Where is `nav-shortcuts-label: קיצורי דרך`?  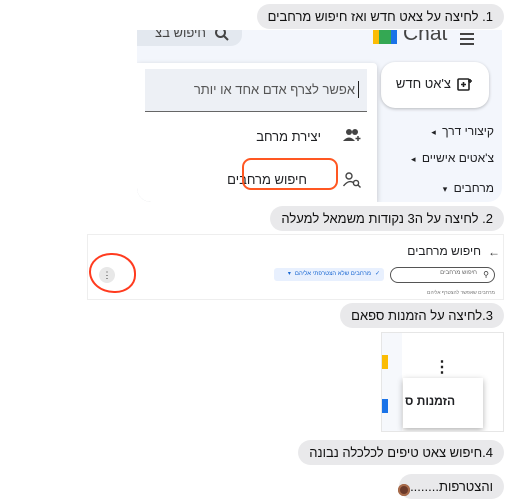 nav-shortcuts-label: קיצורי דרך is located at coordinates (468, 131).